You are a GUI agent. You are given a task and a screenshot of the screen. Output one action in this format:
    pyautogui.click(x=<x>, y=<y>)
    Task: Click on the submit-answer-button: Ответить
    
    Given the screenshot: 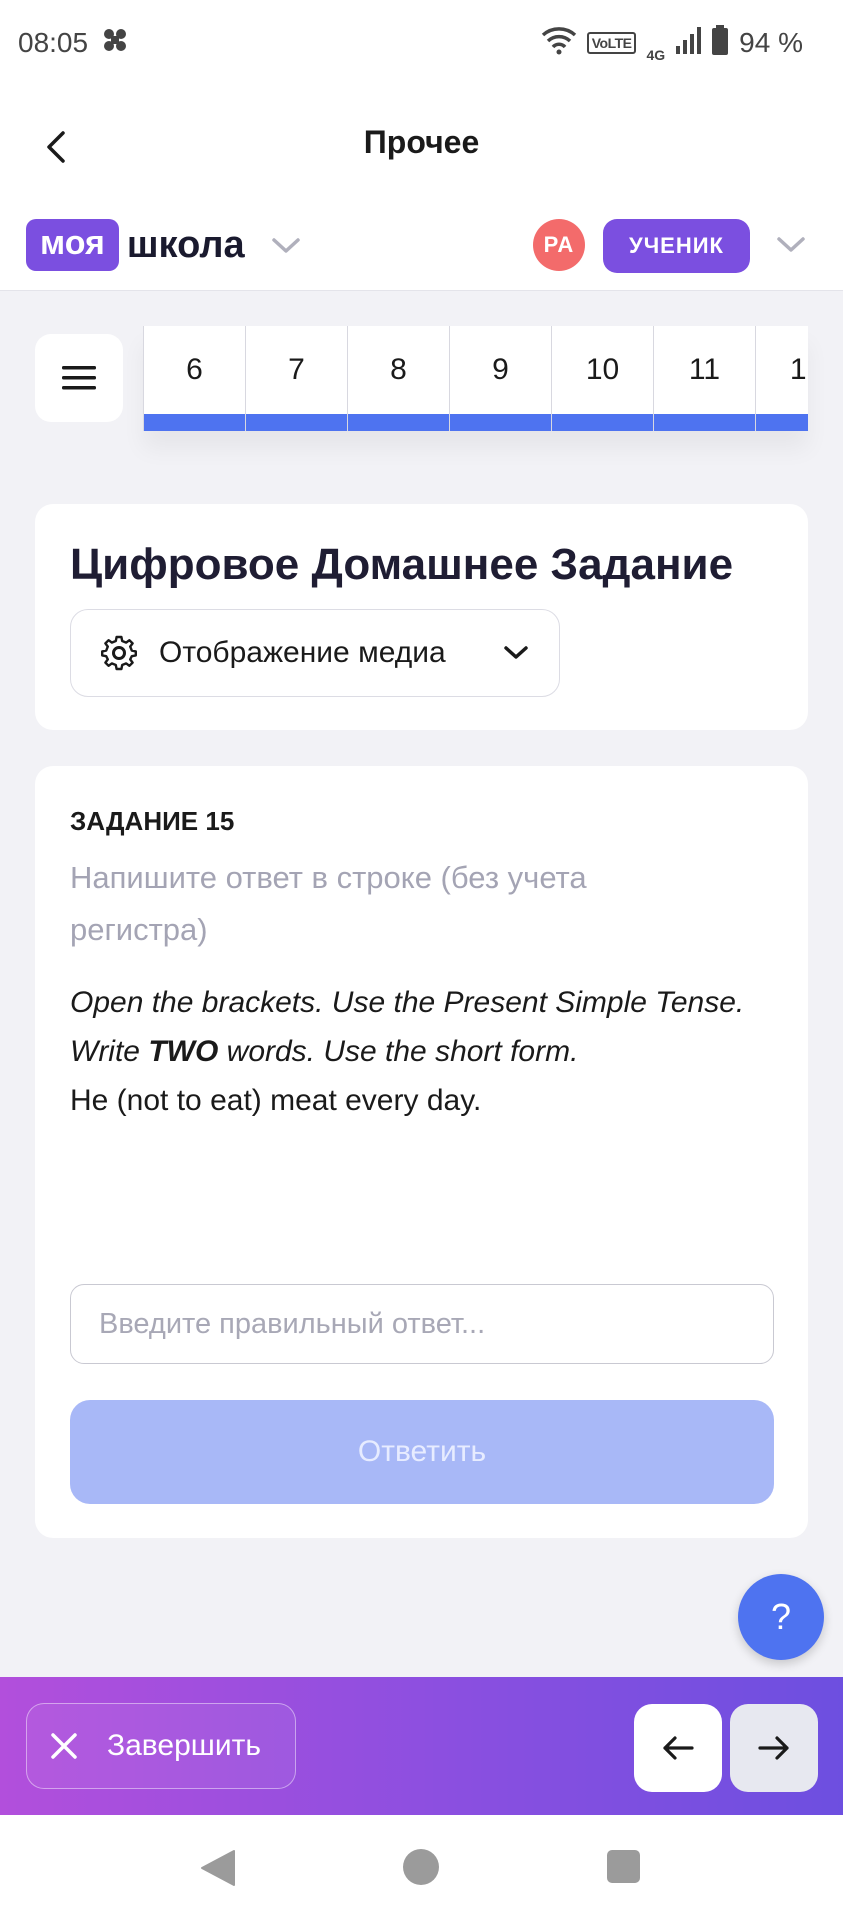 What is the action you would take?
    pyautogui.click(x=422, y=1452)
    